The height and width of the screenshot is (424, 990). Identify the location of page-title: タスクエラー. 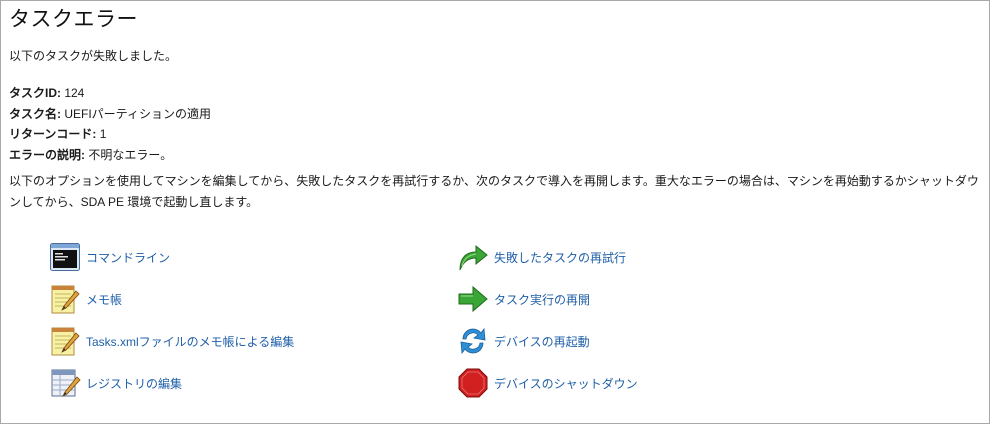
(73, 19).